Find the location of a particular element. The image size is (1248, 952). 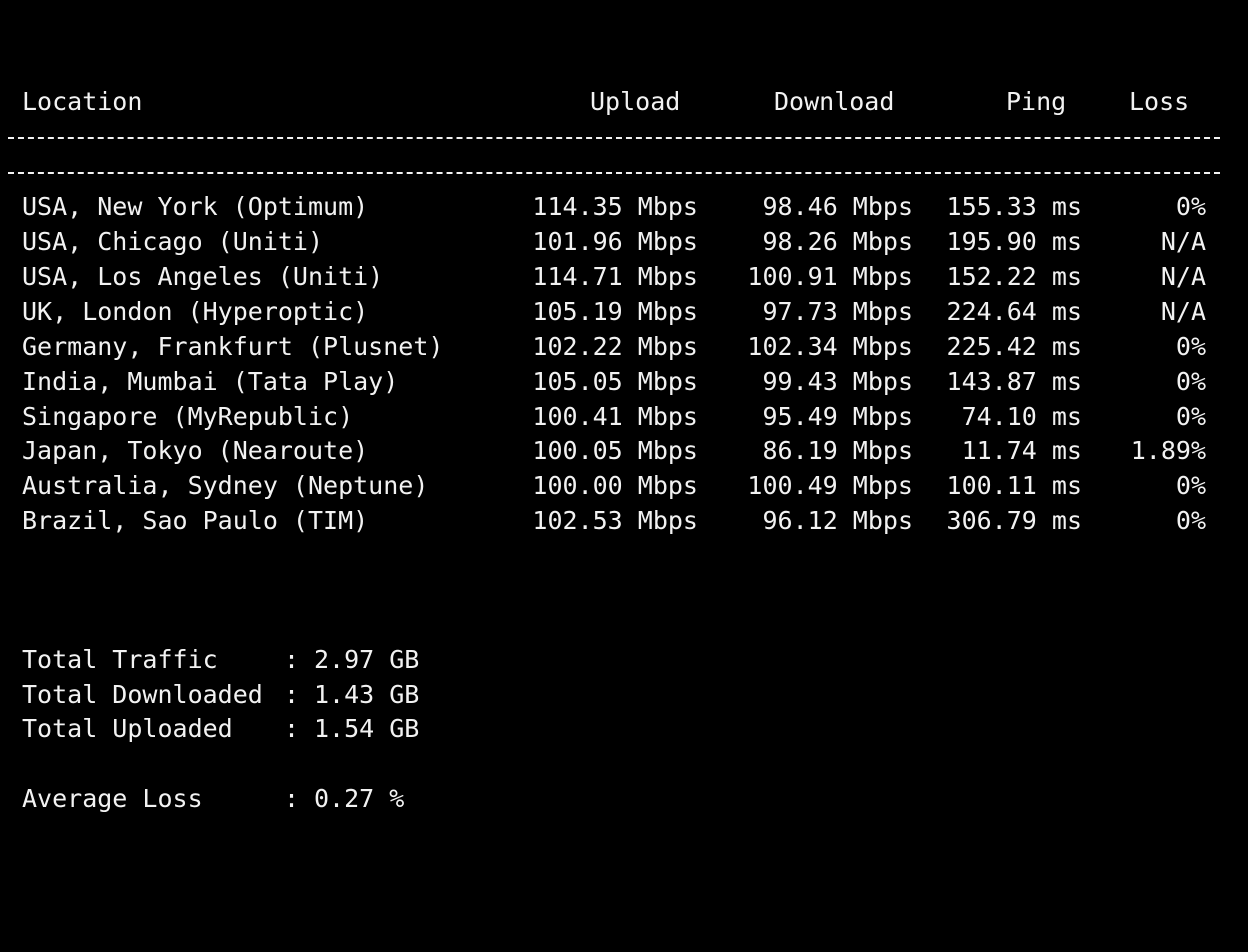

summary-total-downloaded: Total Downloaded : 1.43 GB is located at coordinates (322, 695).